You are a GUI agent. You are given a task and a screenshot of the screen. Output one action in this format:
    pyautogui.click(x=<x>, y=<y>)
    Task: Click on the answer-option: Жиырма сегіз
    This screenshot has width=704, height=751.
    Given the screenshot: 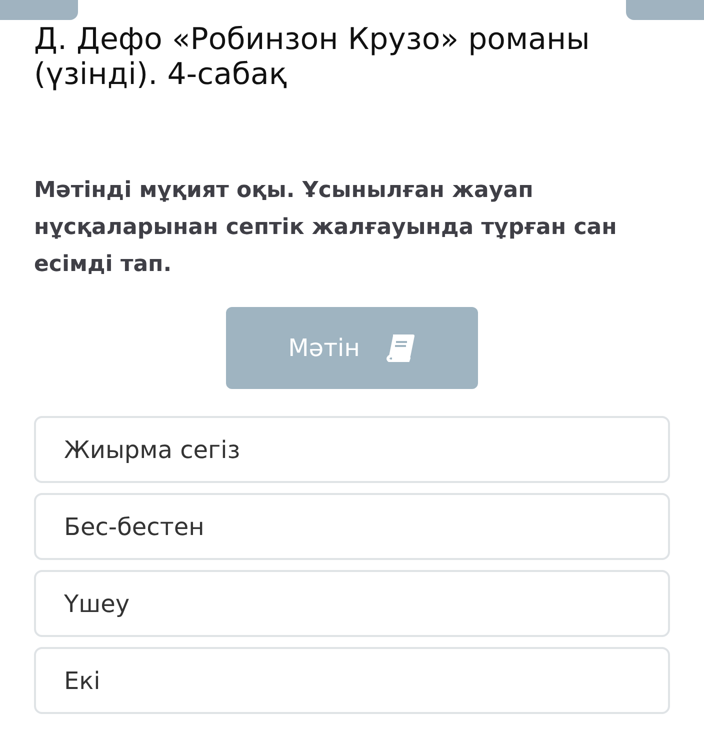 What is the action you would take?
    pyautogui.click(x=352, y=449)
    